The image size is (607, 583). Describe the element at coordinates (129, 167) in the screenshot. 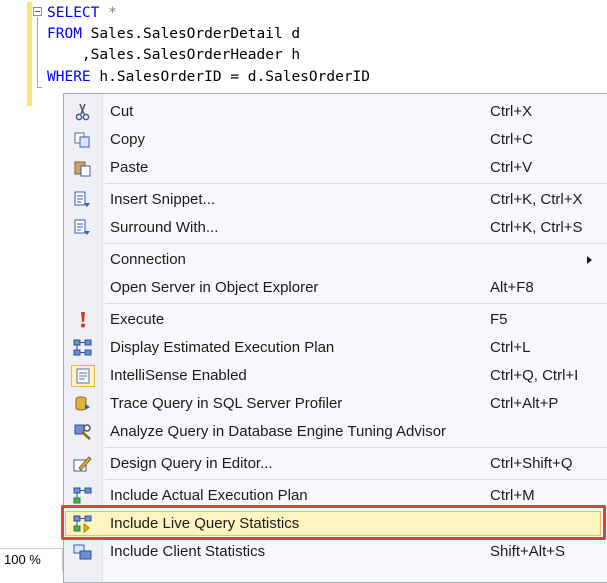

I see `menu-item-label: Paste` at that location.